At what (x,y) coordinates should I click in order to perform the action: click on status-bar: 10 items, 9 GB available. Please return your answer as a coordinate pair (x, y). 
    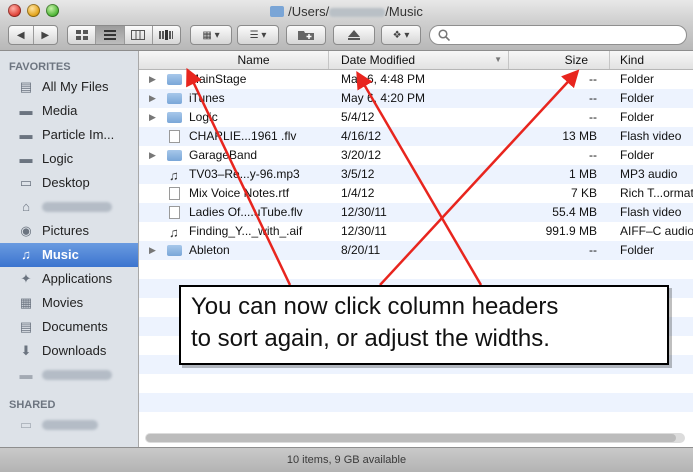
    Looking at the image, I should click on (346, 459).